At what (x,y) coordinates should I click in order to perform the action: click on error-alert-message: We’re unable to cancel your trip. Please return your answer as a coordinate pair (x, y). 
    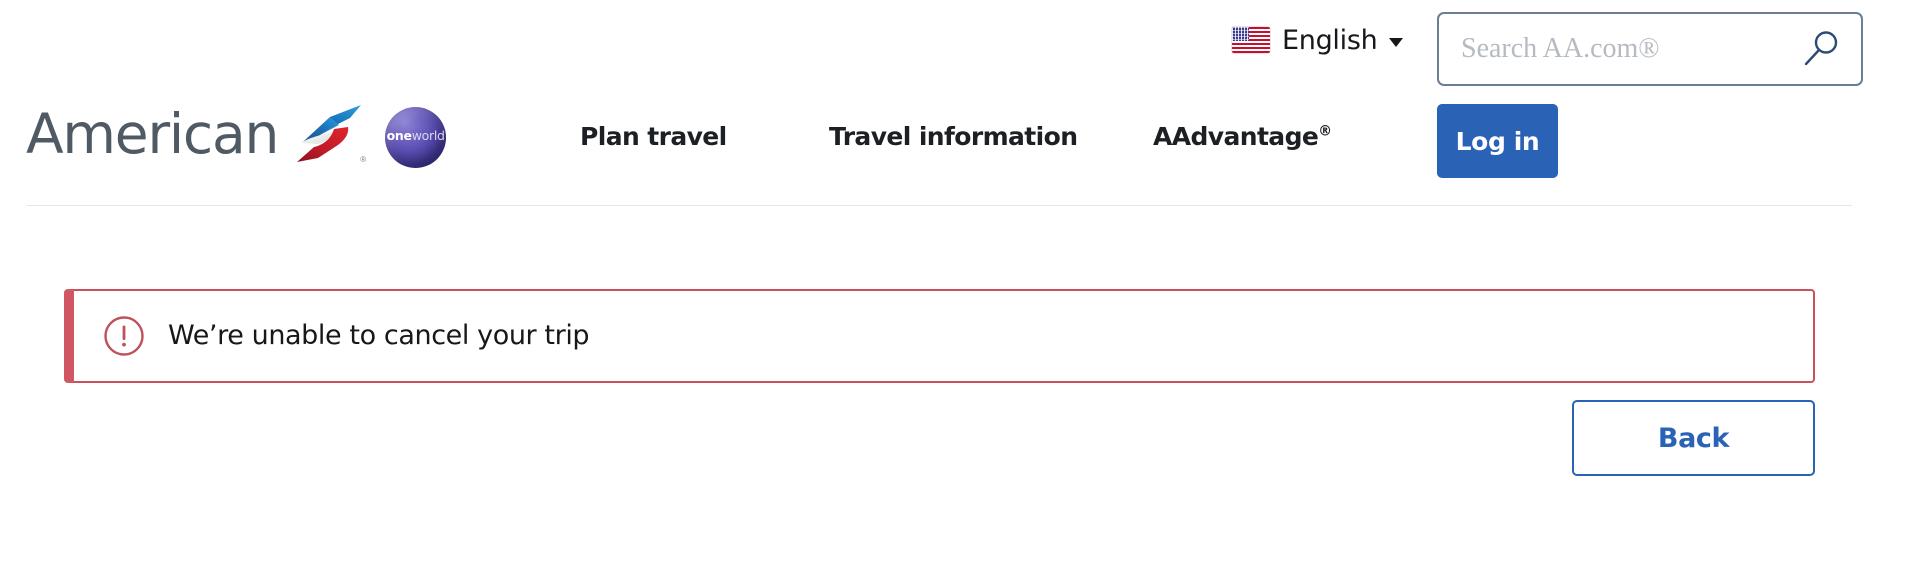
    Looking at the image, I should click on (379, 335).